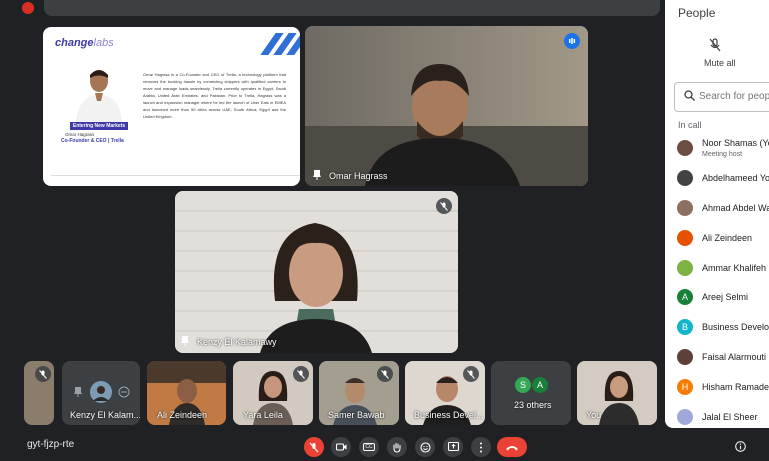  I want to click on participant-video-omar, so click(446, 106).